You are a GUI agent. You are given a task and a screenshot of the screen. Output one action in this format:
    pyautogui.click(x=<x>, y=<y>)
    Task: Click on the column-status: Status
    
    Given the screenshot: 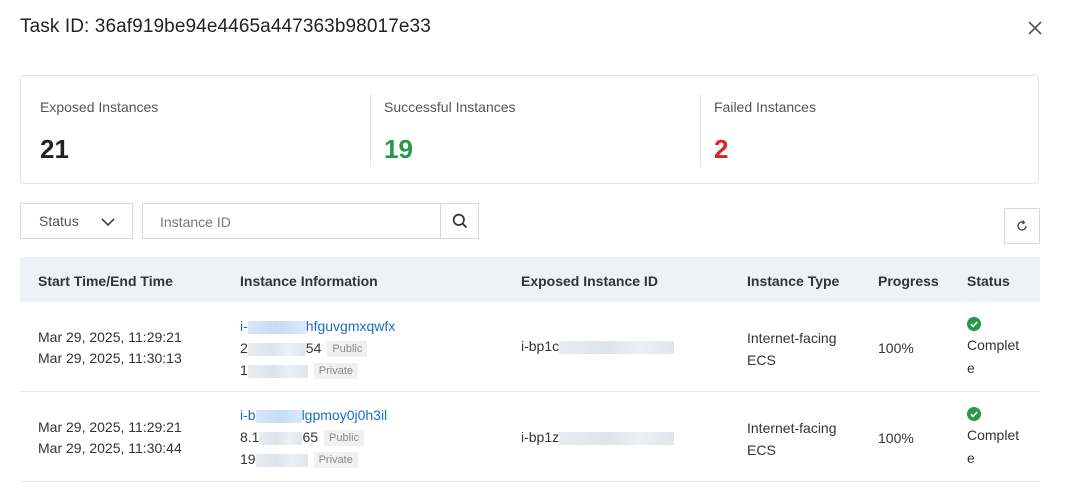 What is the action you would take?
    pyautogui.click(x=988, y=281)
    